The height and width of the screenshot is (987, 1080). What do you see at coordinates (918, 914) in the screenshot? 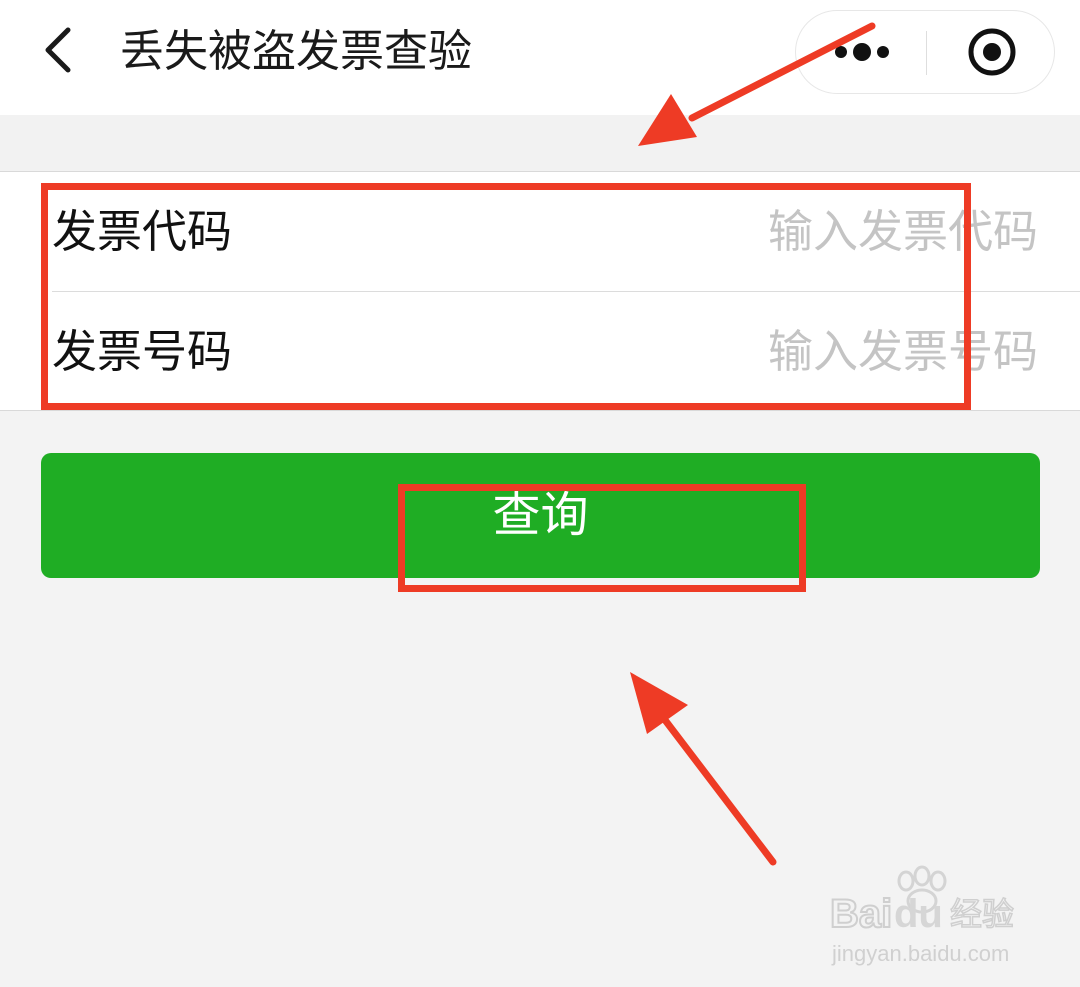
I see `svg-text: du` at bounding box center [918, 914].